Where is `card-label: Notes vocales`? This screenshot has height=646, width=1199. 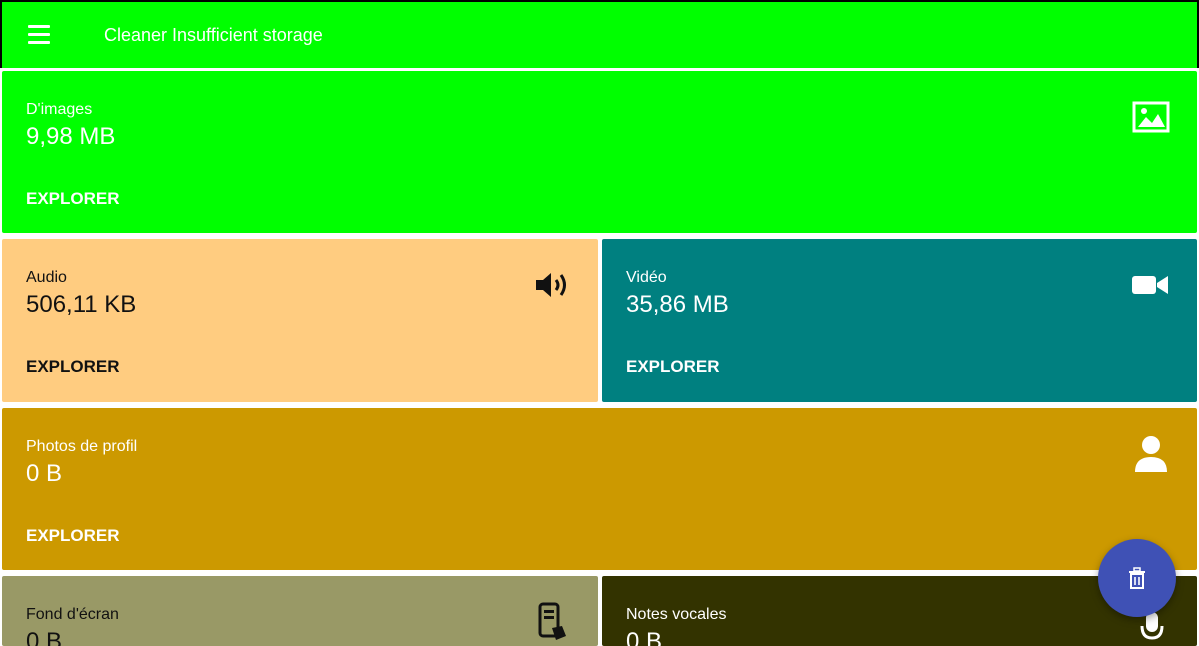 card-label: Notes vocales is located at coordinates (676, 614).